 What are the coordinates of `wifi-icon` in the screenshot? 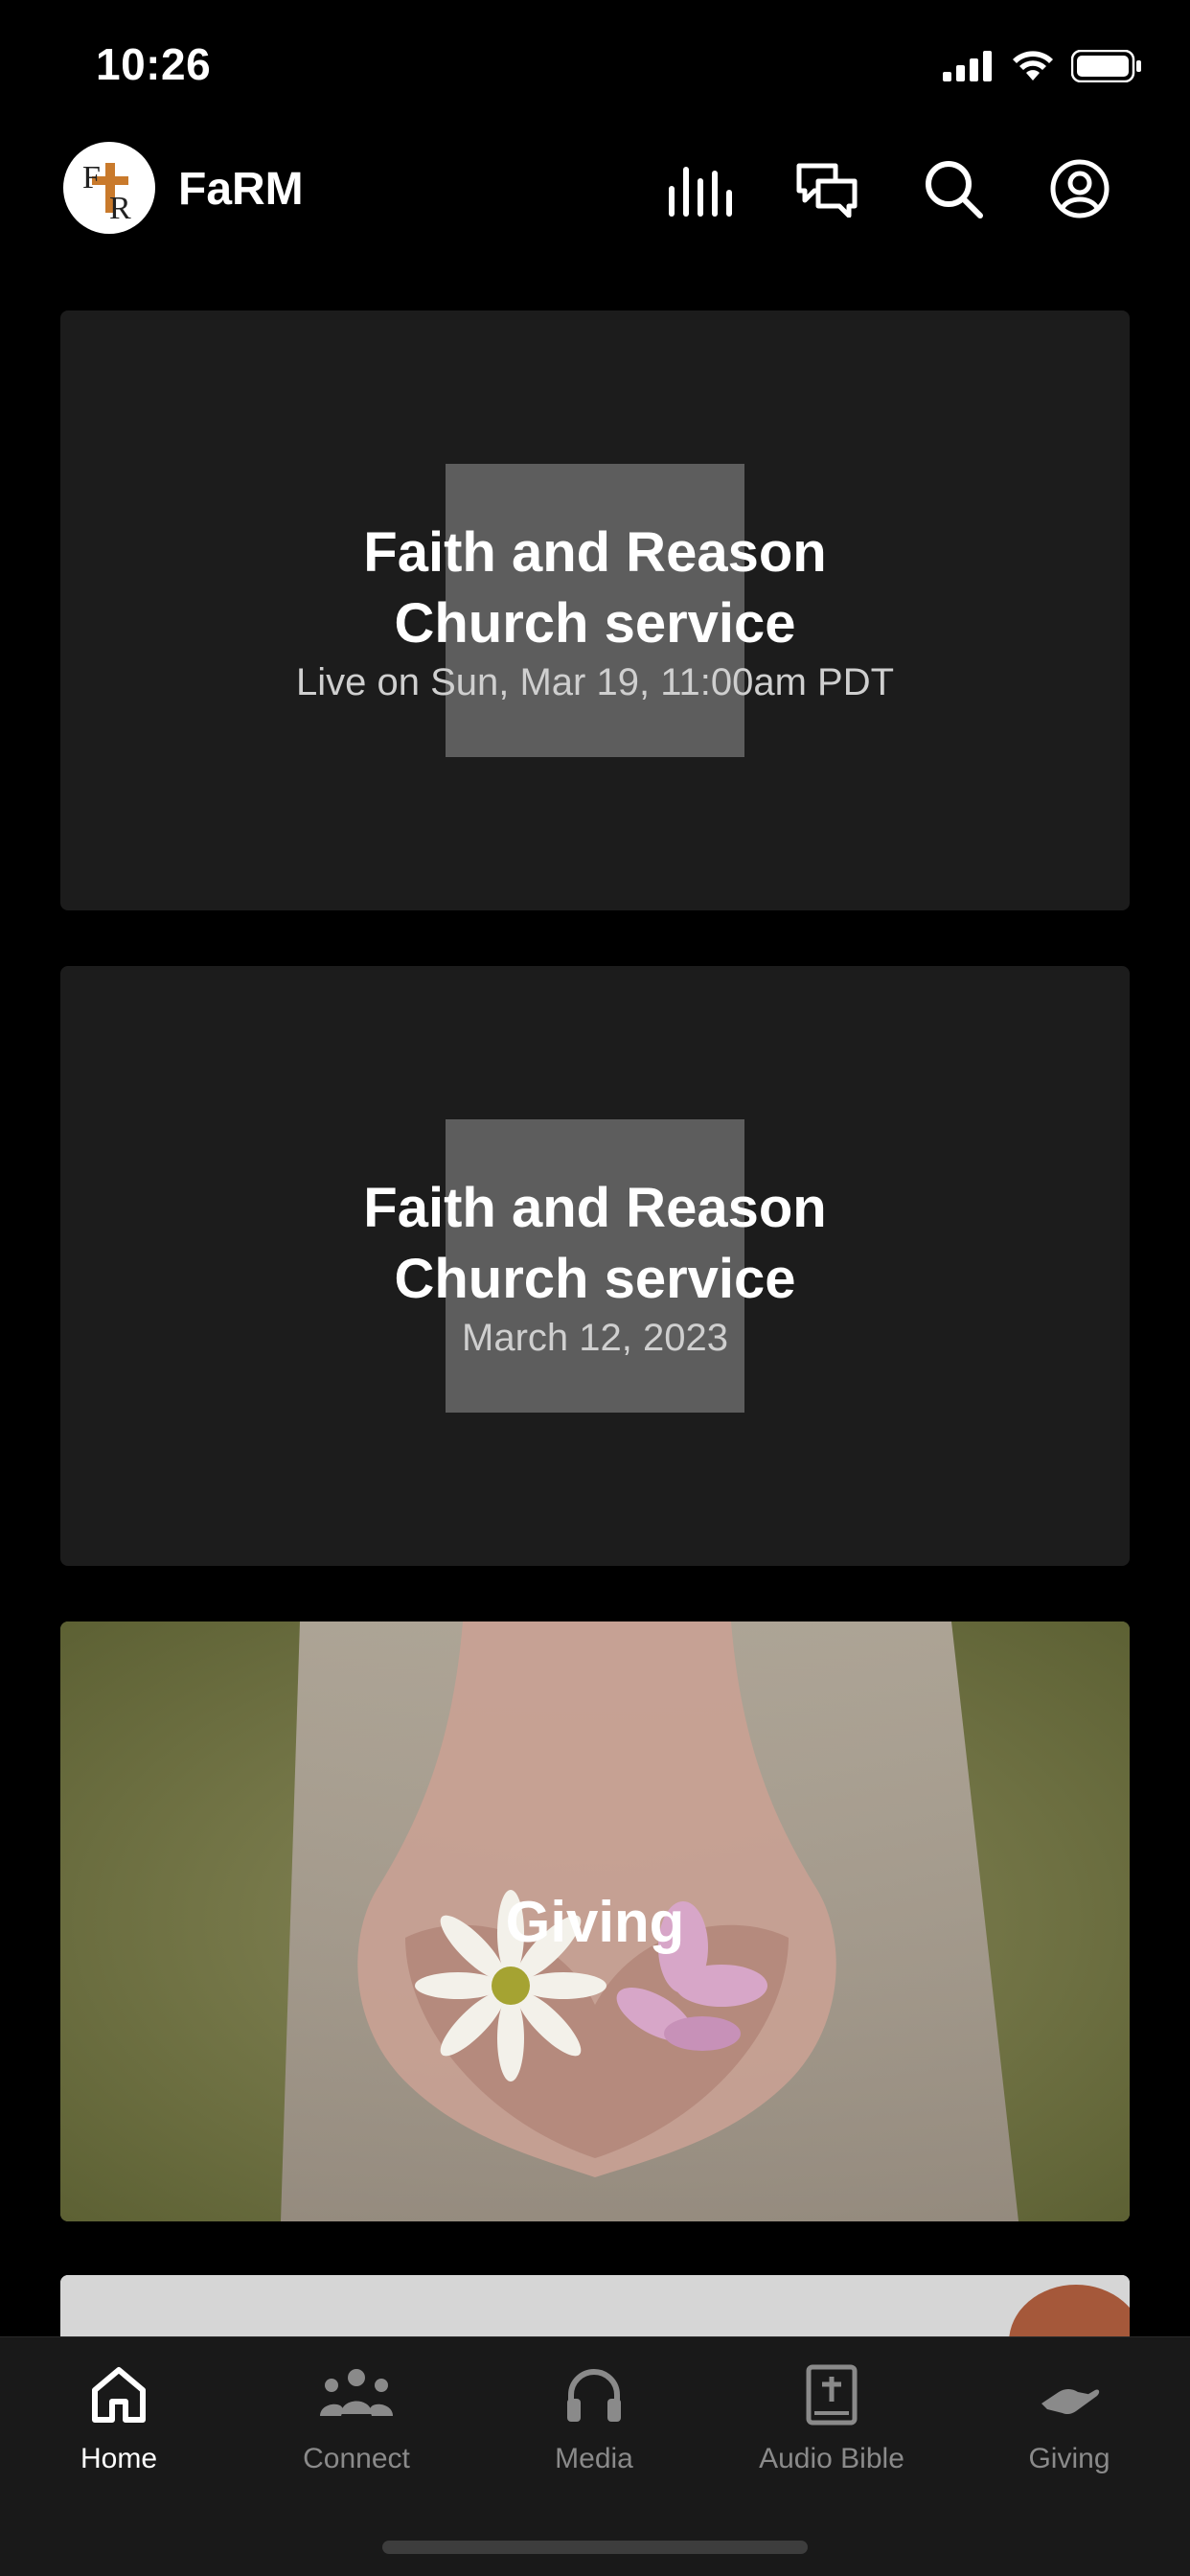 It's located at (1033, 65).